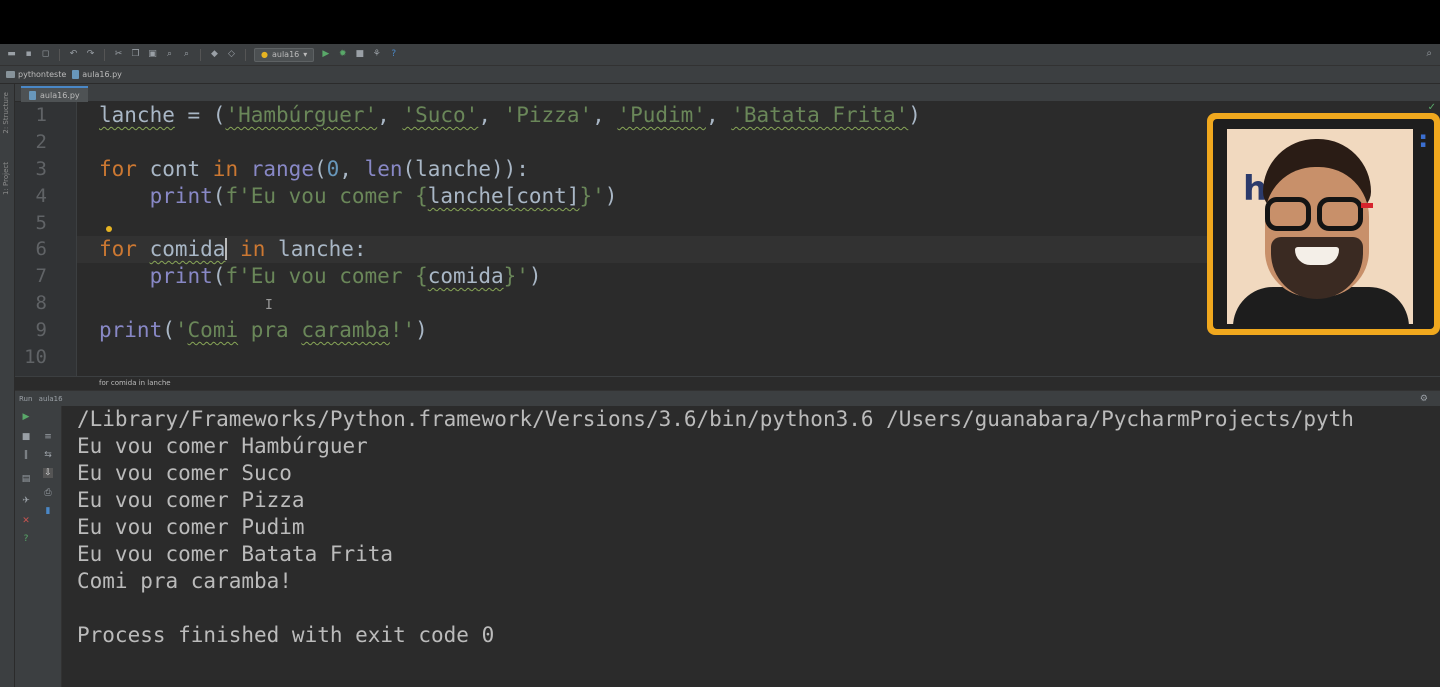  I want to click on back-icon: ◆, so click(214, 54).